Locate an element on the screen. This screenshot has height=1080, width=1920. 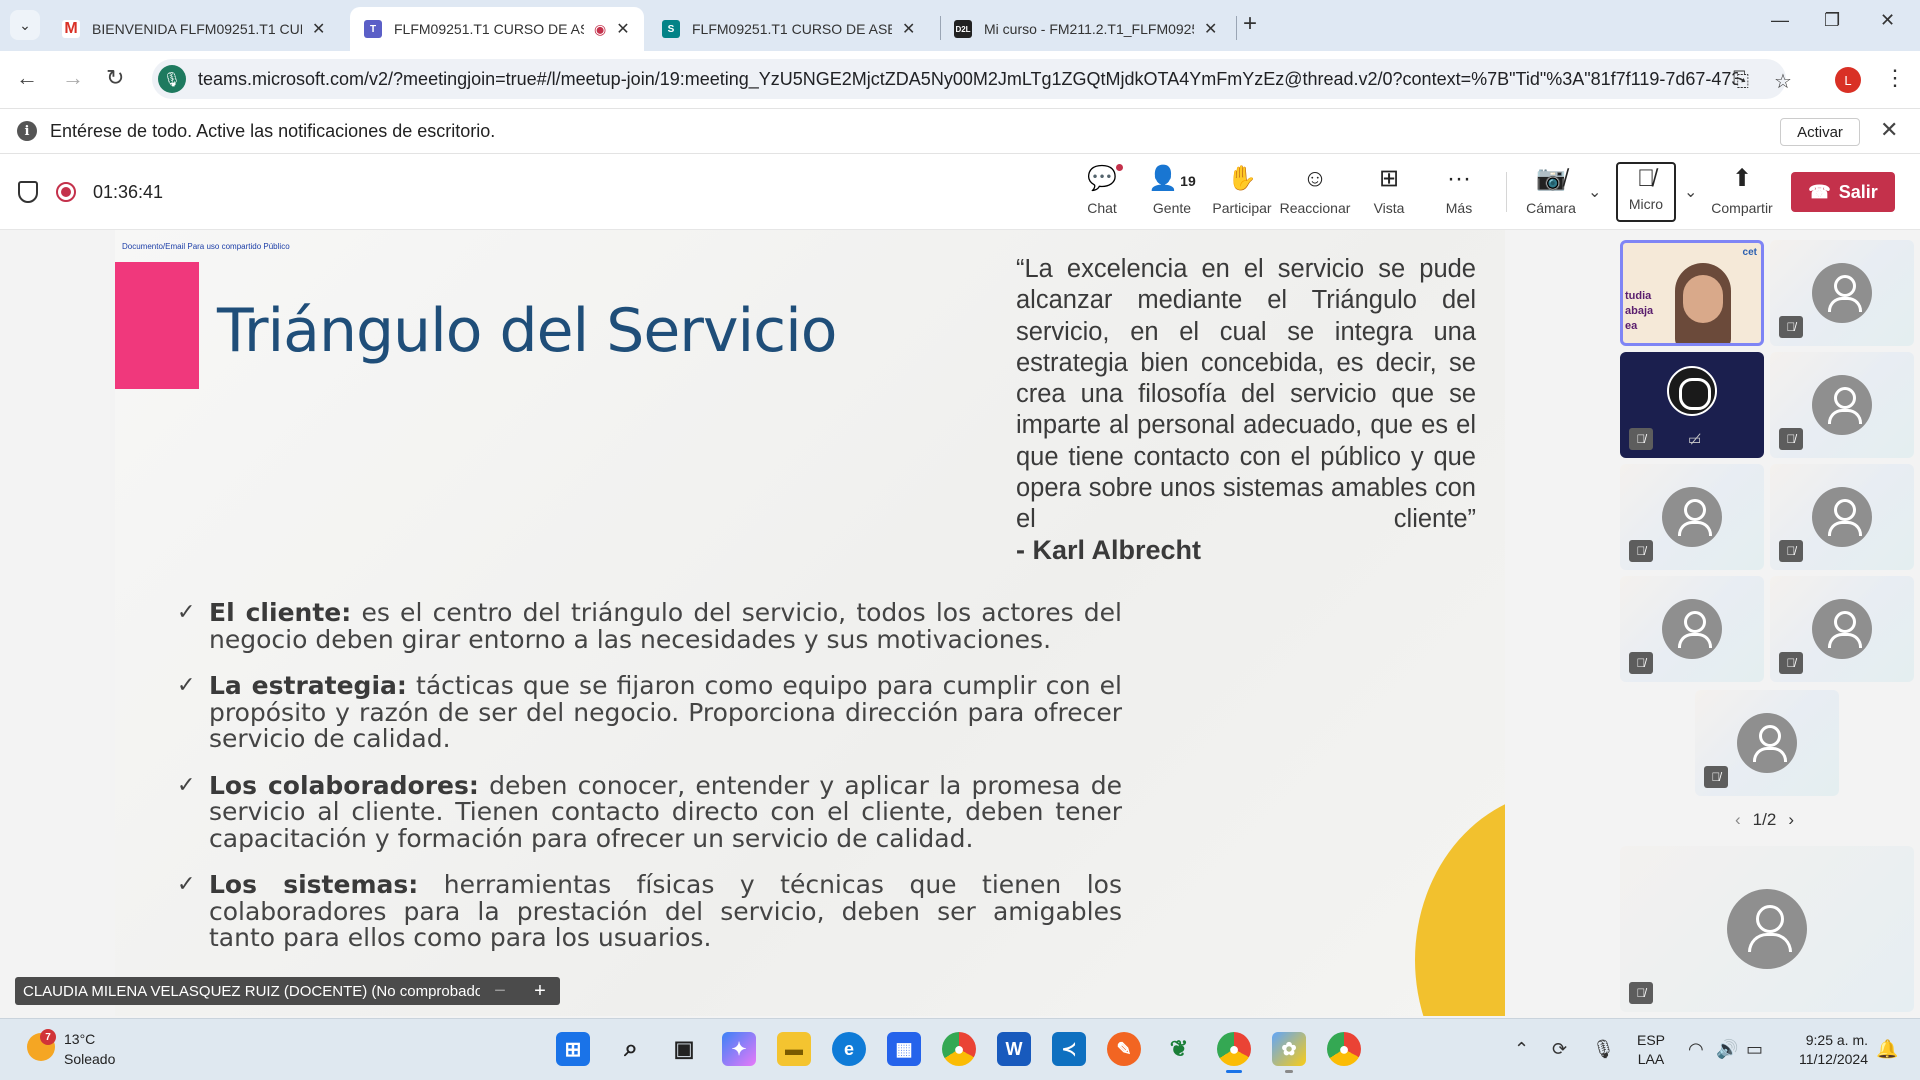
chrome-profile-app: ● is located at coordinates (1234, 1052).